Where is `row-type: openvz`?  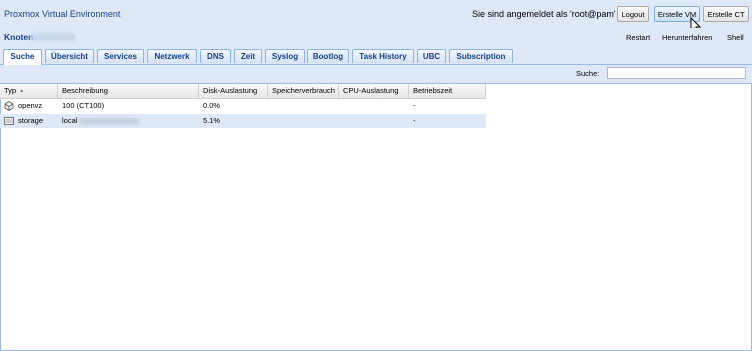
row-type: openvz is located at coordinates (30, 105).